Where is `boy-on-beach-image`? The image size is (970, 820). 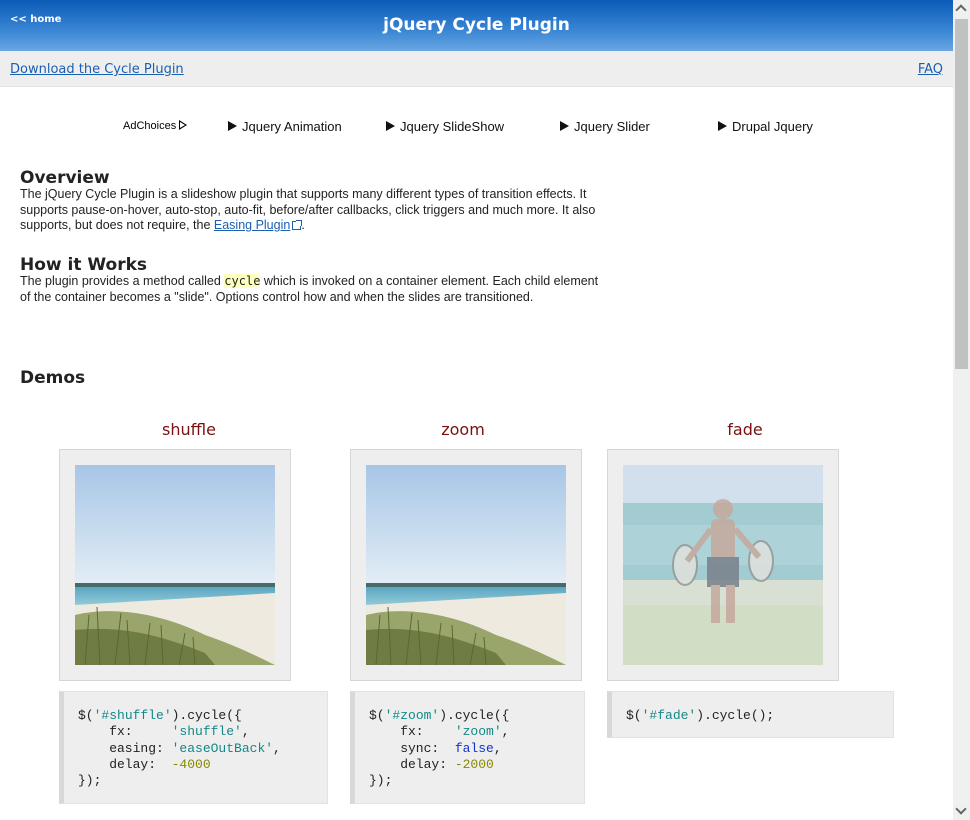 boy-on-beach-image is located at coordinates (723, 565).